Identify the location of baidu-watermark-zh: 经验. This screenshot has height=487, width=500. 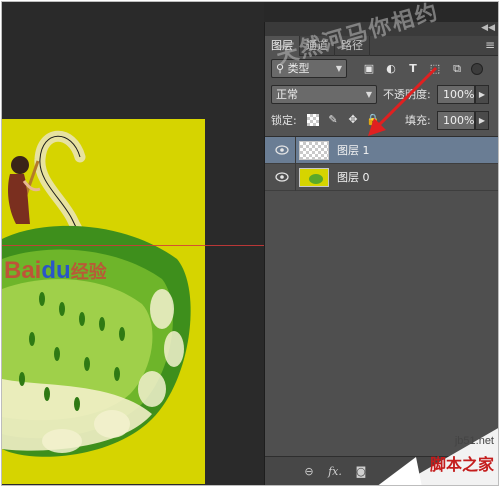
(88, 272).